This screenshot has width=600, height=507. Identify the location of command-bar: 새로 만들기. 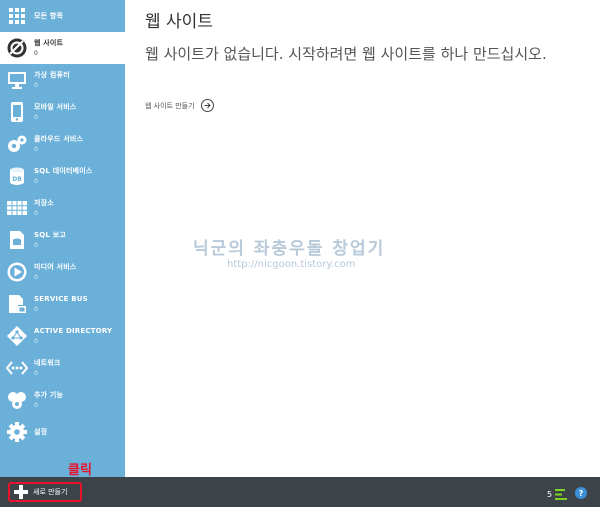
(300, 492).